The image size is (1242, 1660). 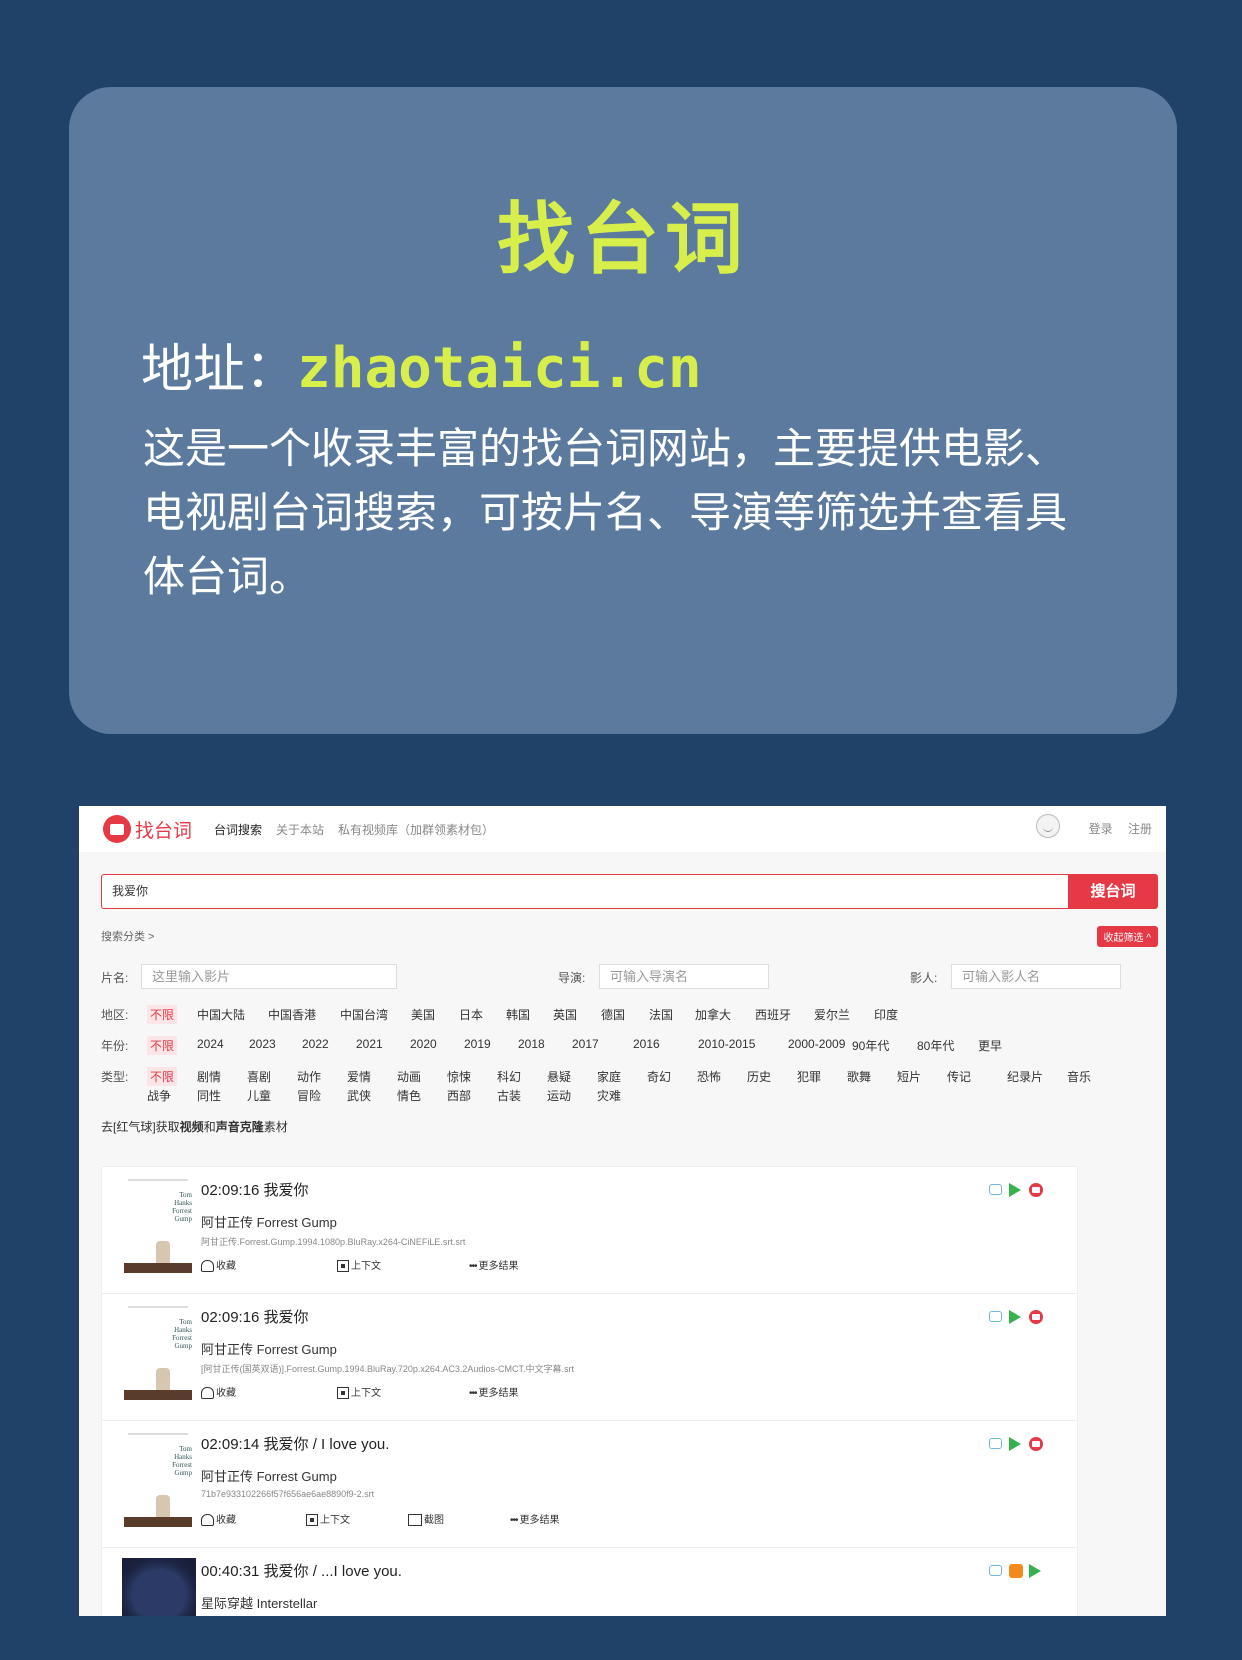 I want to click on search-button: 搜台词, so click(x=1113, y=891).